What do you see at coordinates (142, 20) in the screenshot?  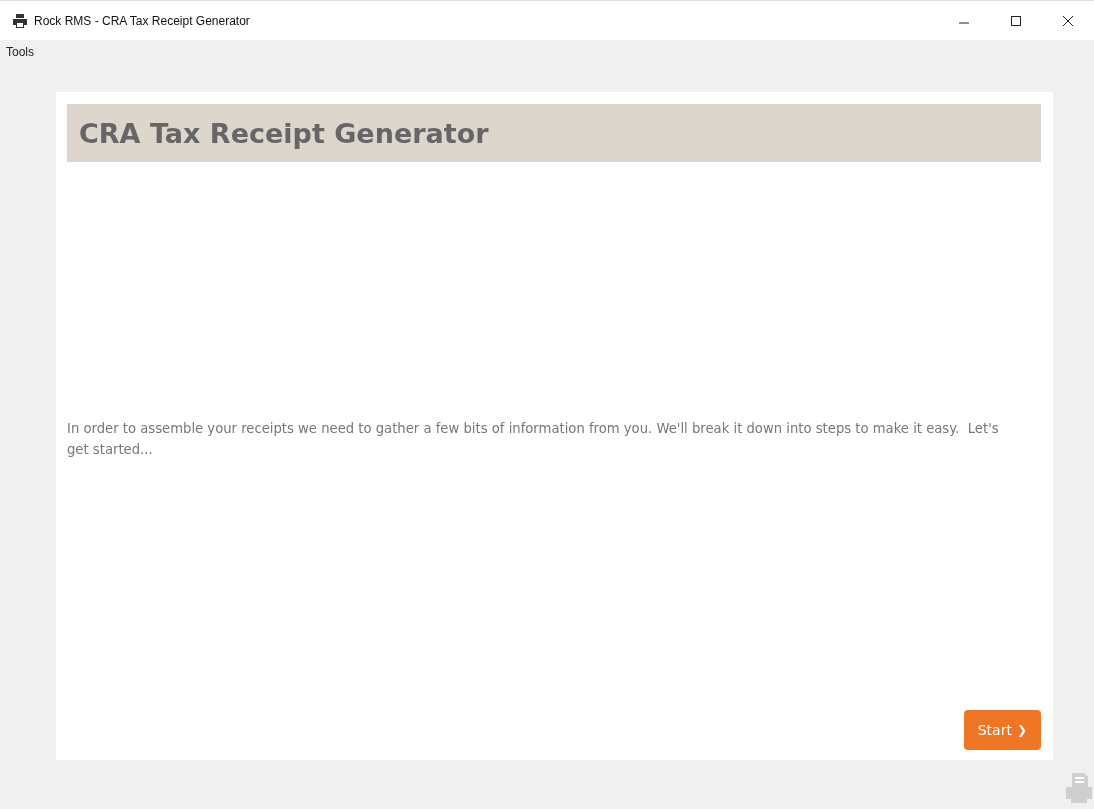 I see `window-title: Rock RMS - CRA Tax Receipt Generator` at bounding box center [142, 20].